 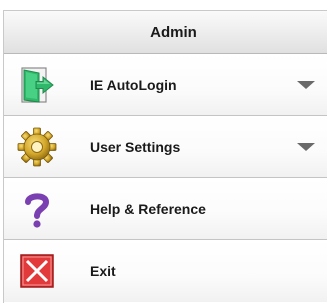 What do you see at coordinates (173, 32) in the screenshot?
I see `menu-title: Admin` at bounding box center [173, 32].